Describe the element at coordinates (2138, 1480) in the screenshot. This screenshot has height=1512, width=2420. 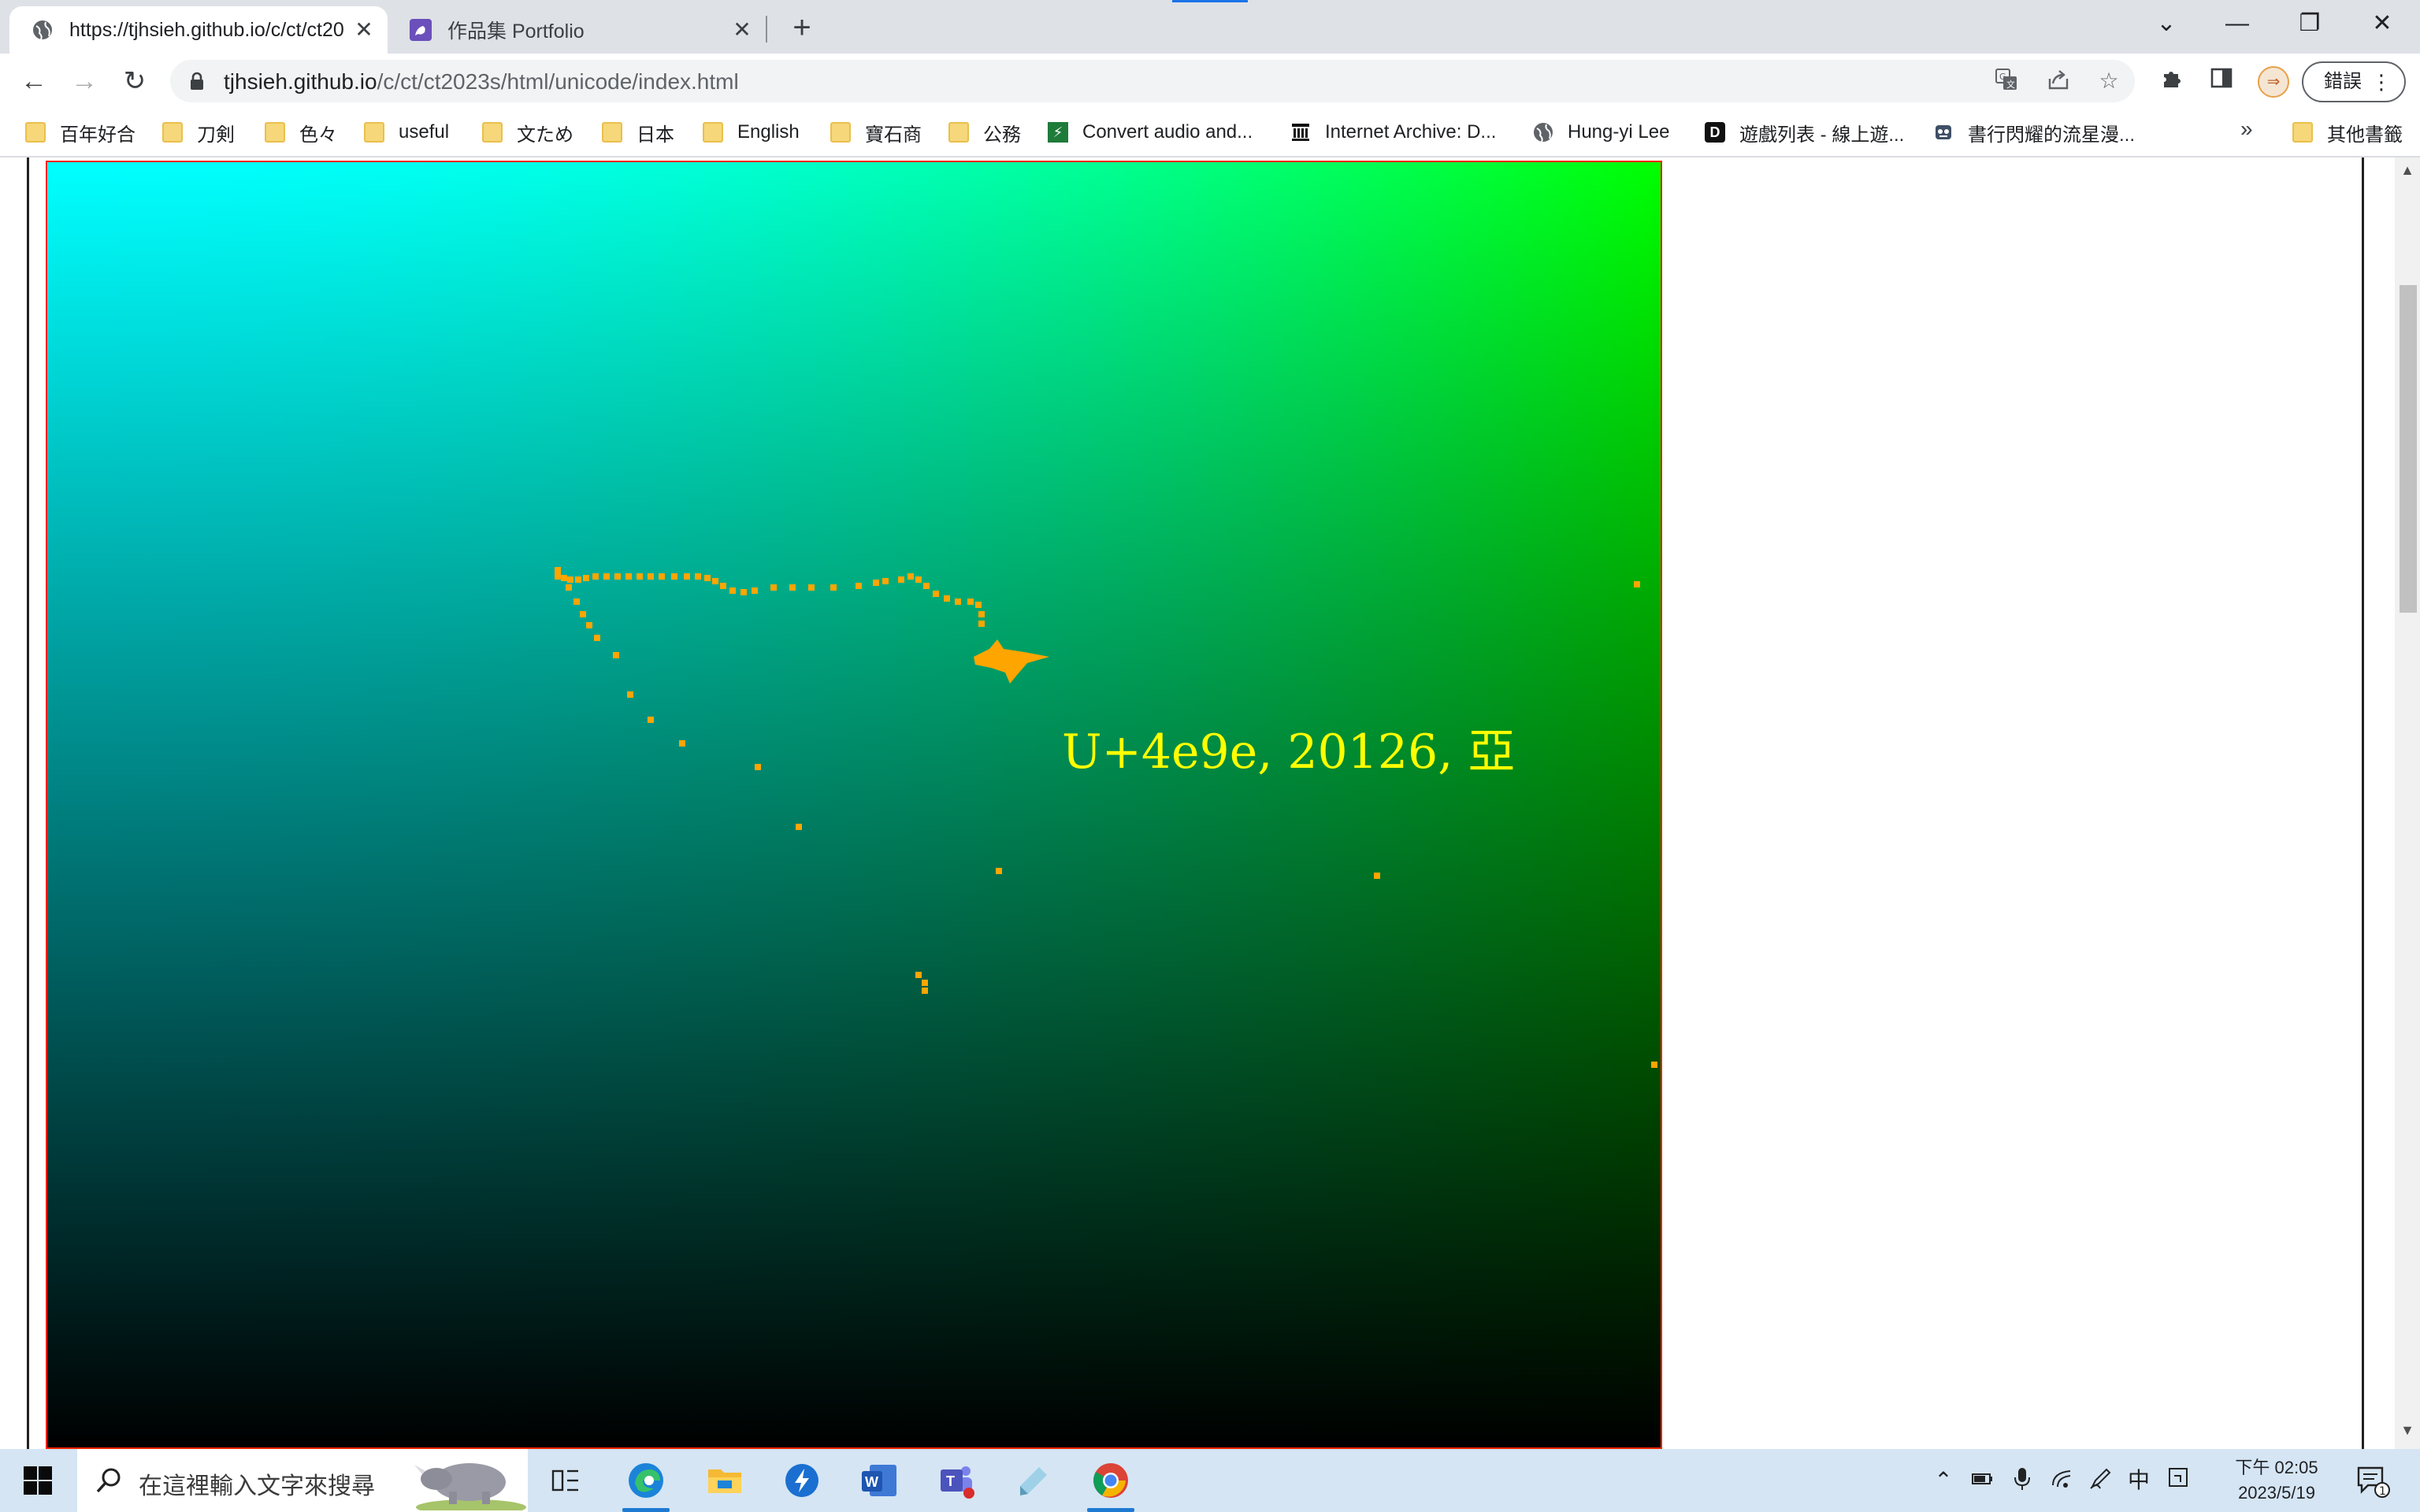
I see `ime-mode-indicator: 中` at that location.